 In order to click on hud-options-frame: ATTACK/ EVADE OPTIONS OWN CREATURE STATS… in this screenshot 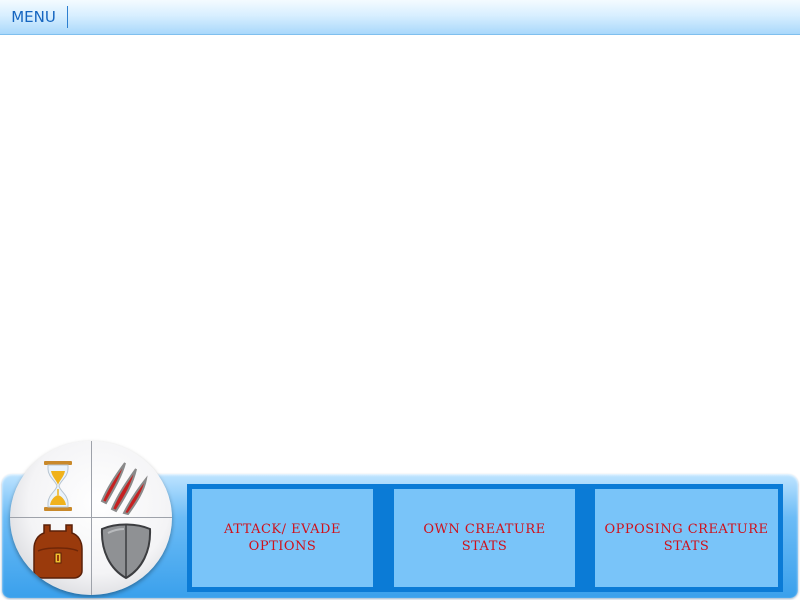, I will do `click(485, 538)`.